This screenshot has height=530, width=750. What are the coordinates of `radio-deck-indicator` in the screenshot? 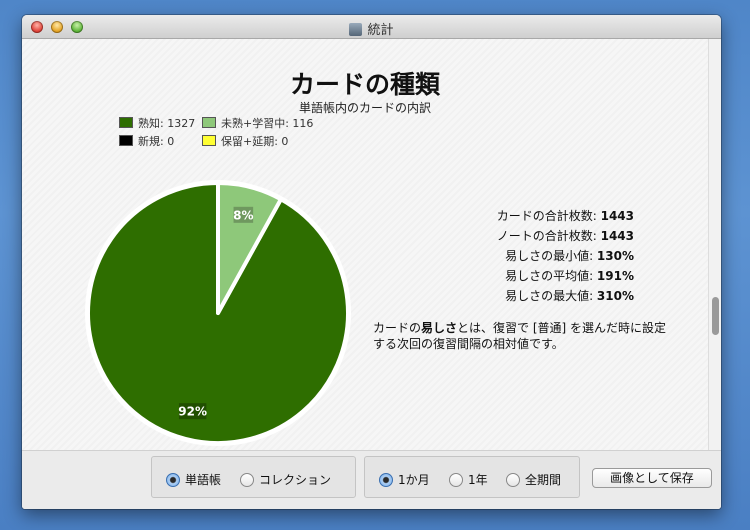 It's located at (173, 480).